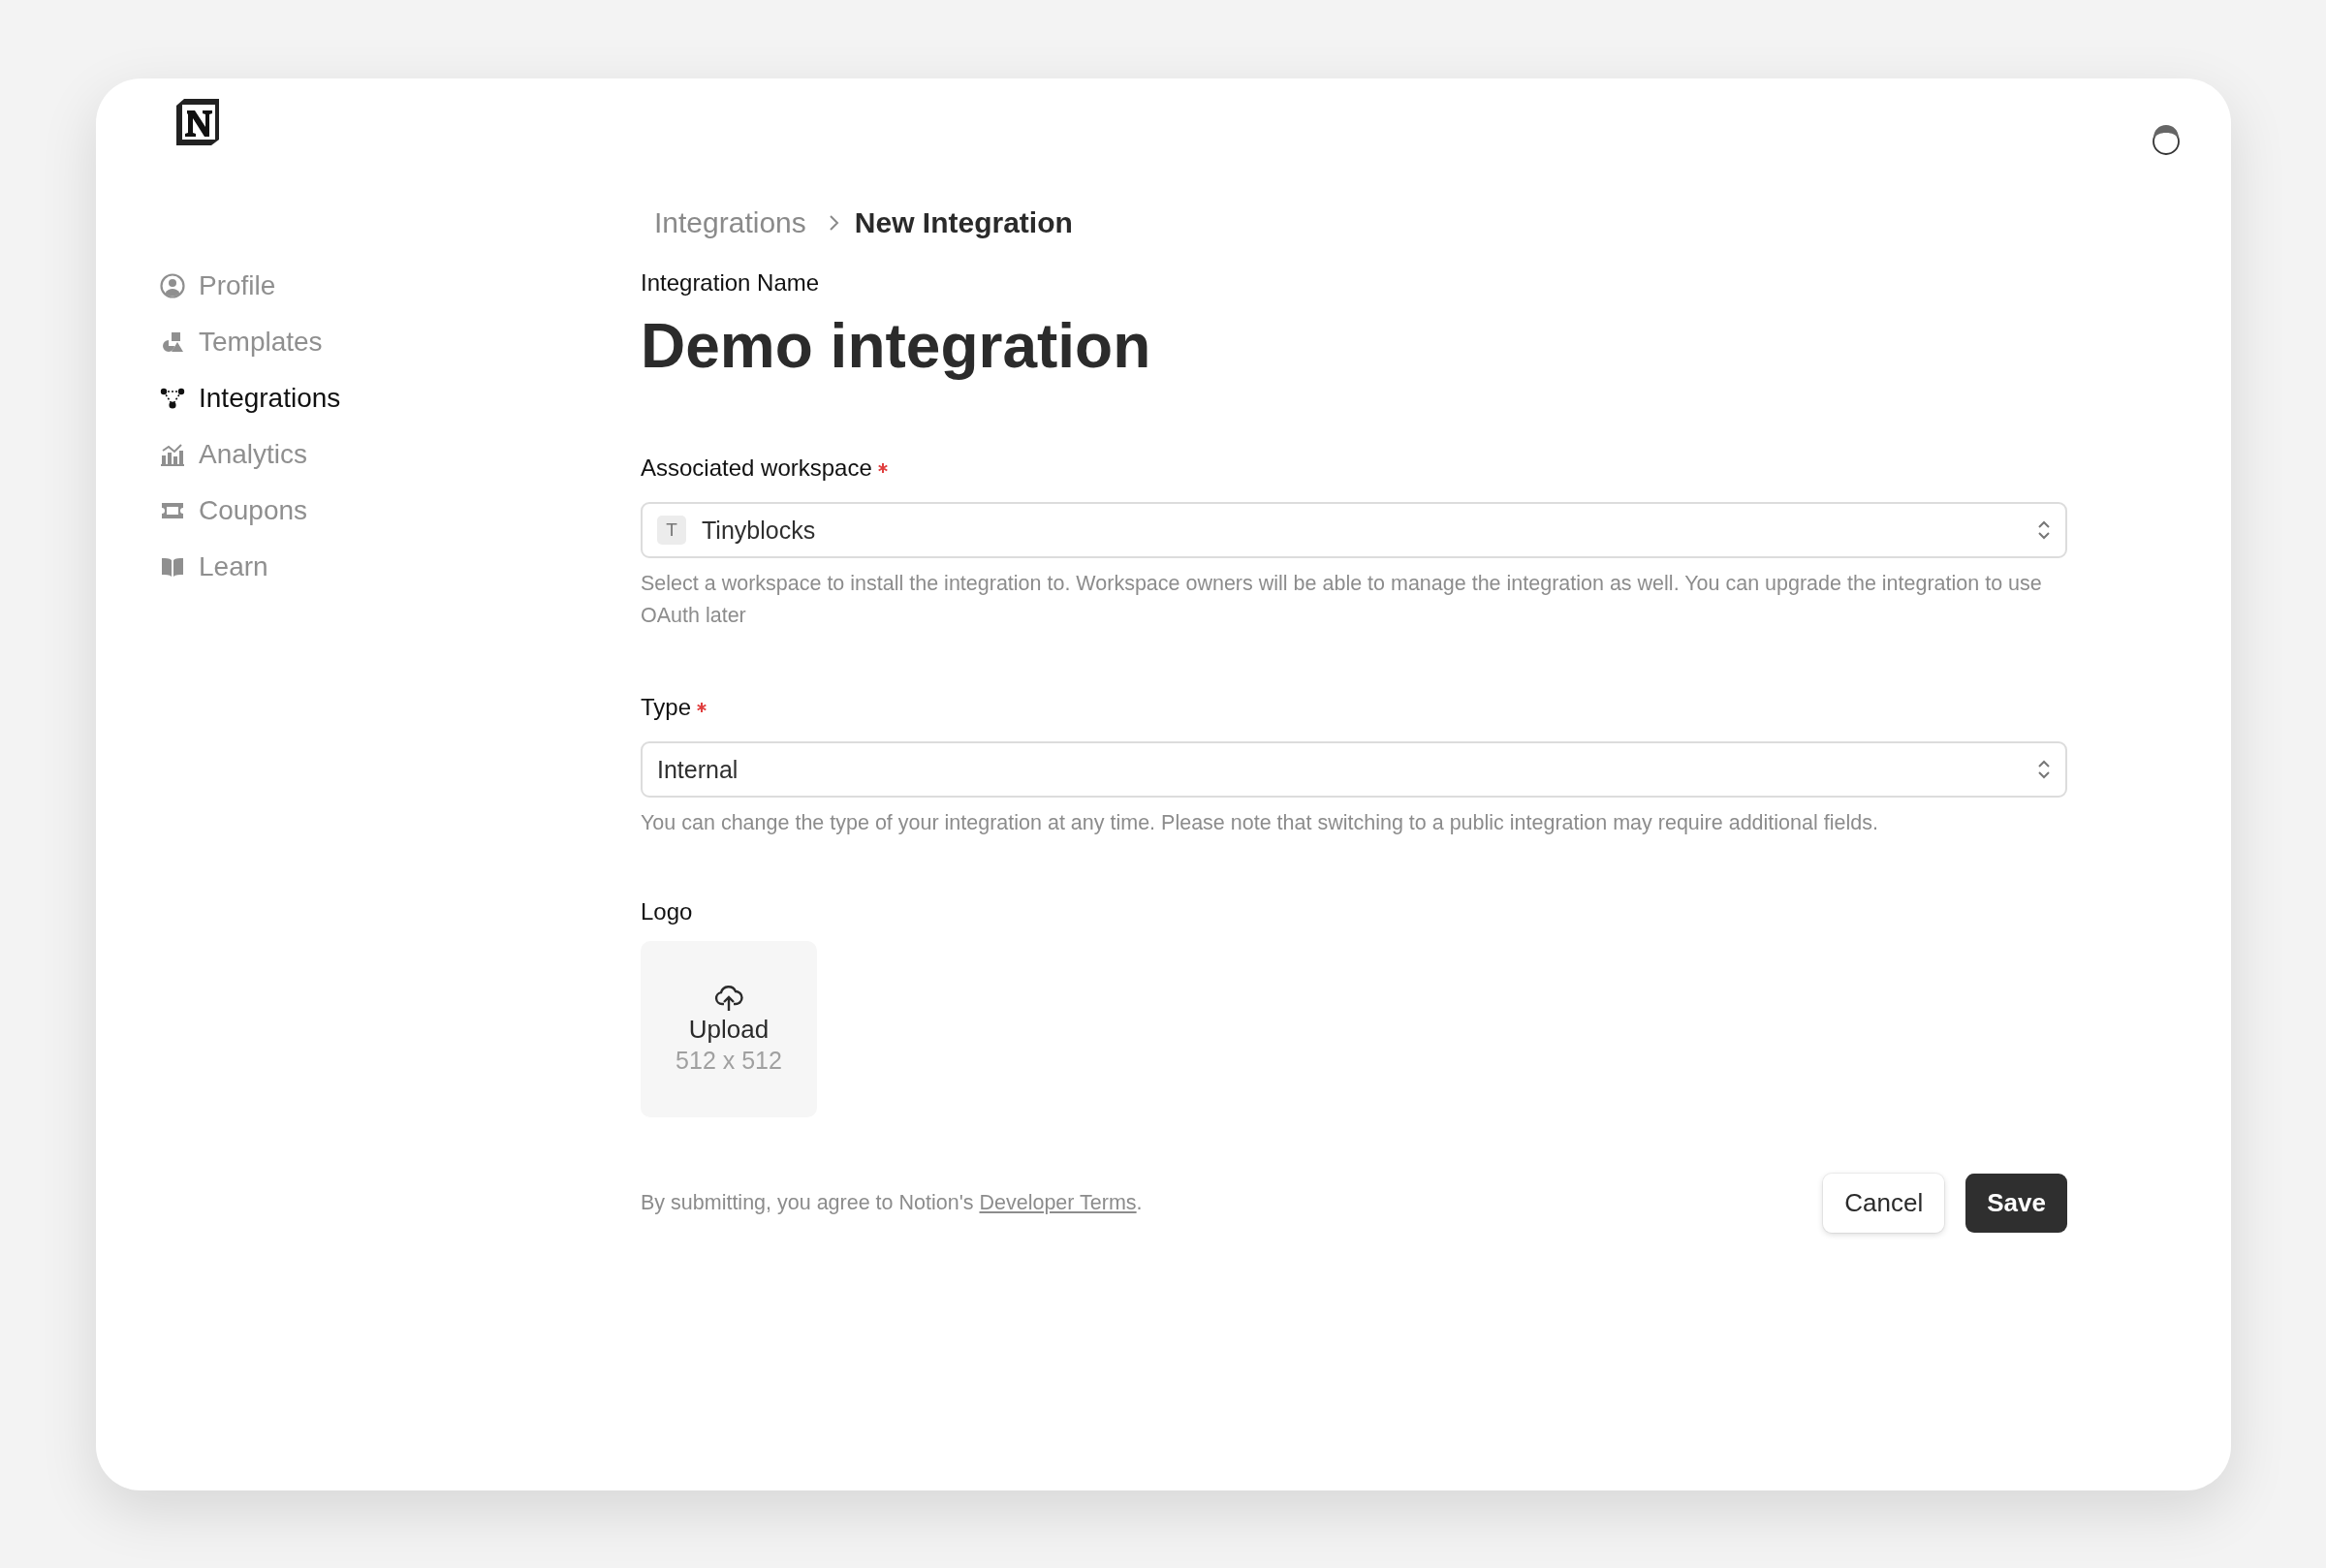 The width and height of the screenshot is (2326, 1568). I want to click on field-label: Type, so click(666, 708).